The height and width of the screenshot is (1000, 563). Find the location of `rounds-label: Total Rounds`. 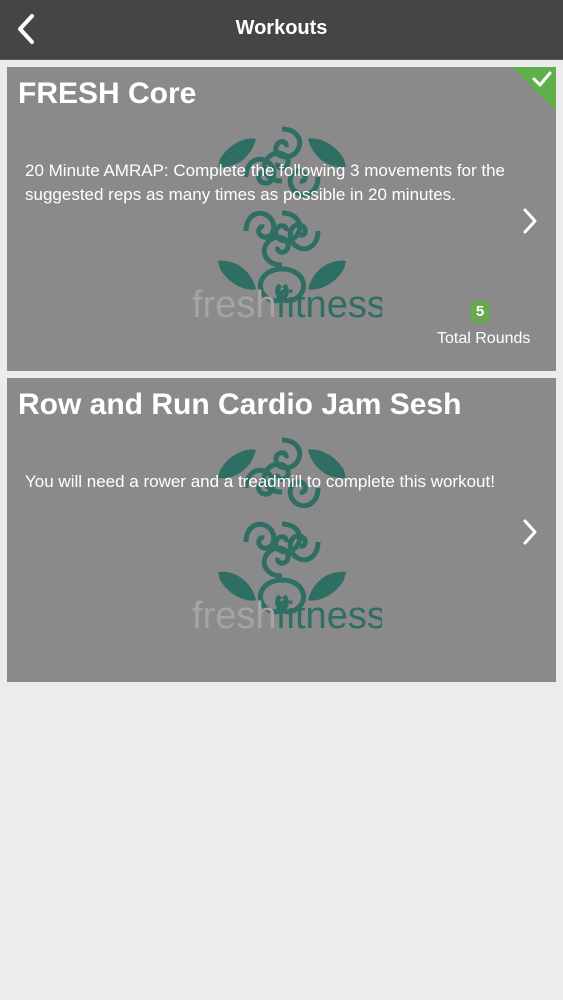

rounds-label: Total Rounds is located at coordinates (484, 338).